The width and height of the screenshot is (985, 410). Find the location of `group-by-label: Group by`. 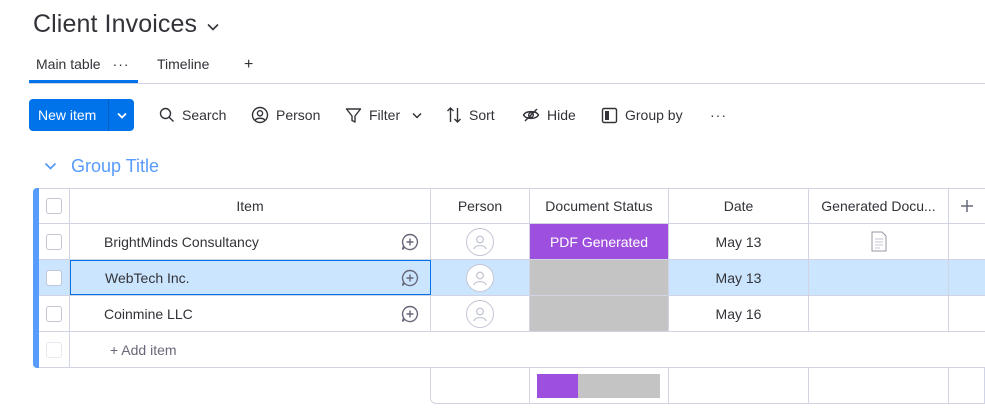

group-by-label: Group by is located at coordinates (654, 115).